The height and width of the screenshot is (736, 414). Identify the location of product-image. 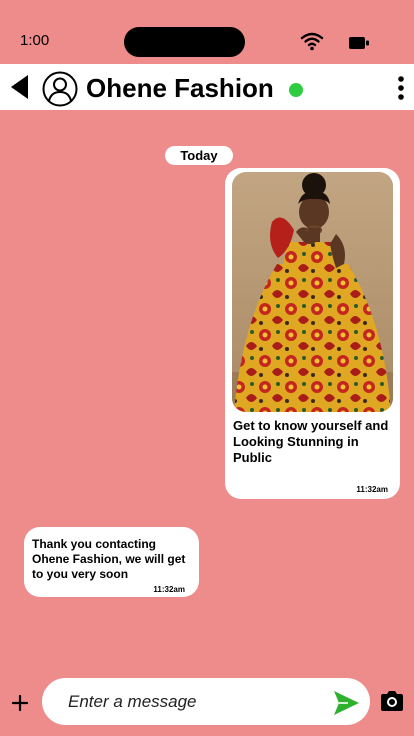
(312, 292).